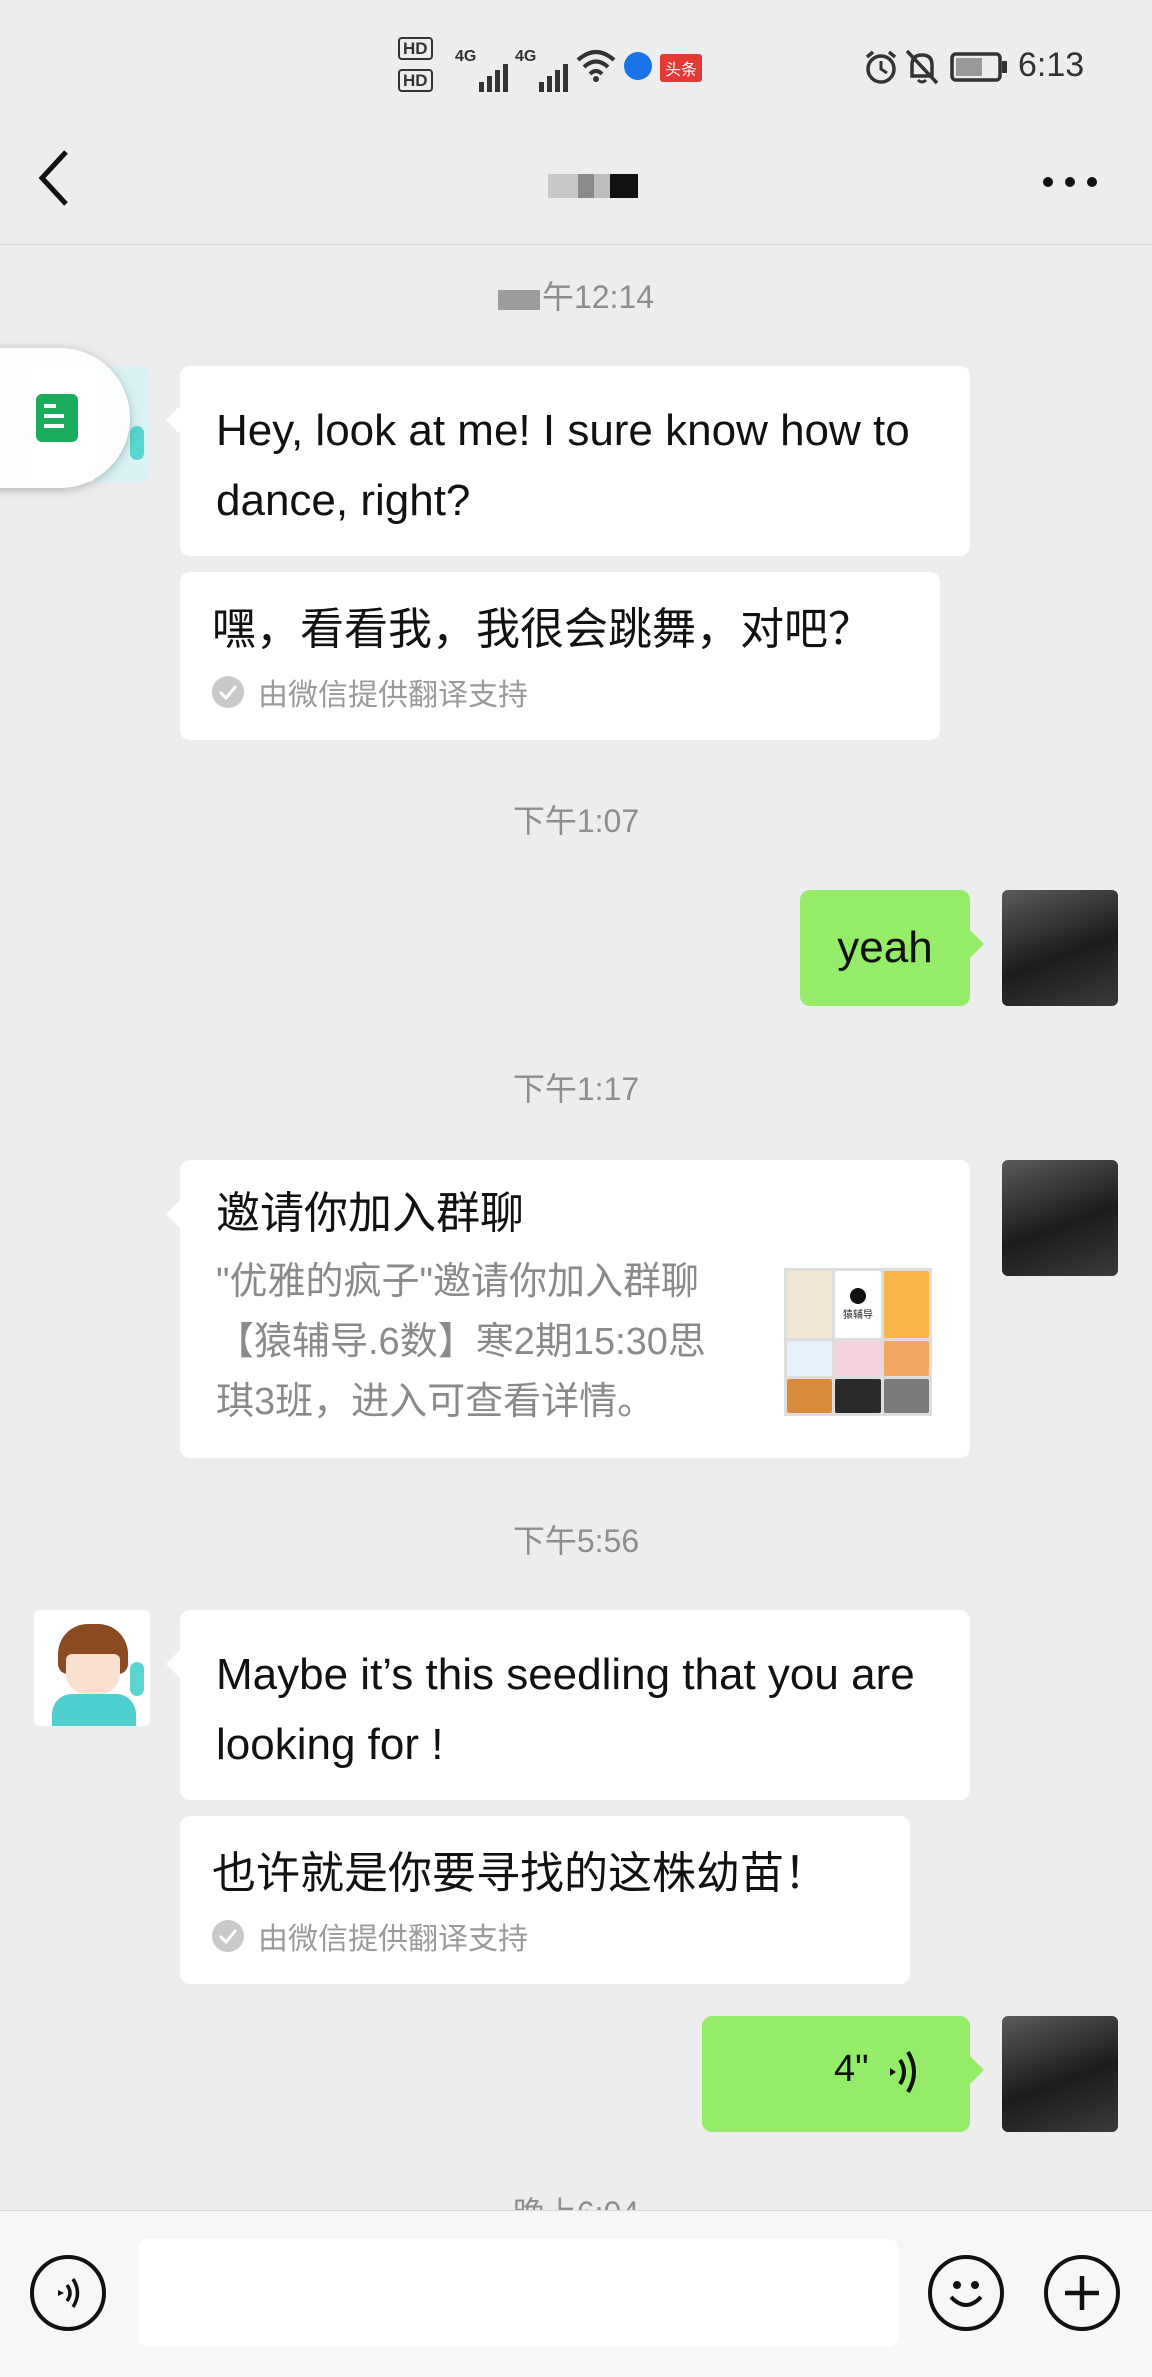 The image size is (1152, 2377). I want to click on plus-icon, so click(1082, 2293).